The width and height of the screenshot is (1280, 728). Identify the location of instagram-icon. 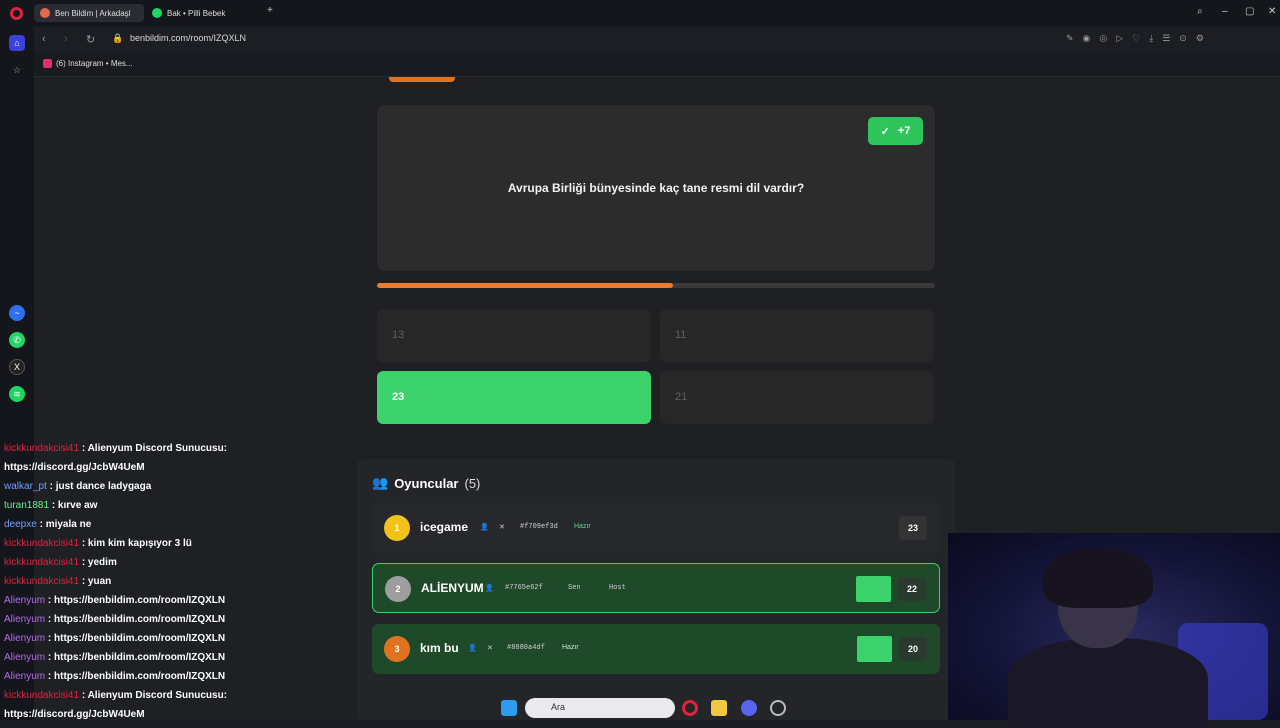
(47, 63).